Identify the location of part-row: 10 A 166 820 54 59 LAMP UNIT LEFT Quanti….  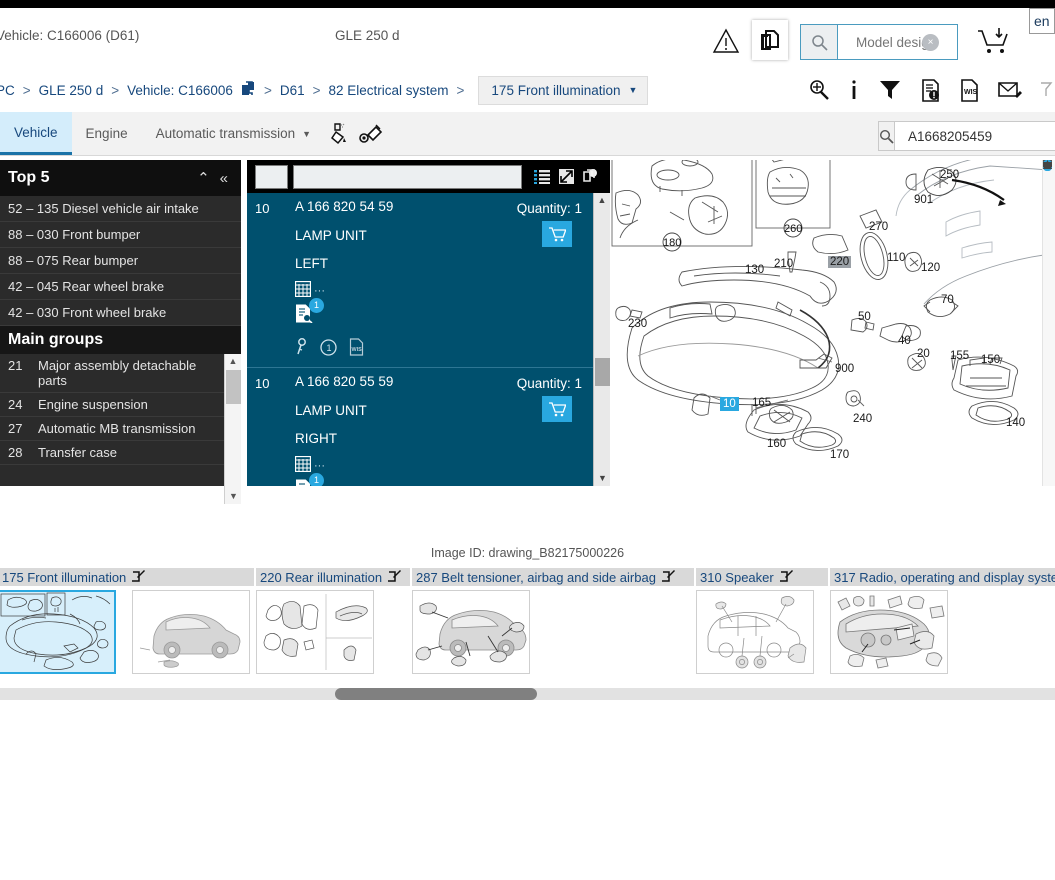
(428, 280).